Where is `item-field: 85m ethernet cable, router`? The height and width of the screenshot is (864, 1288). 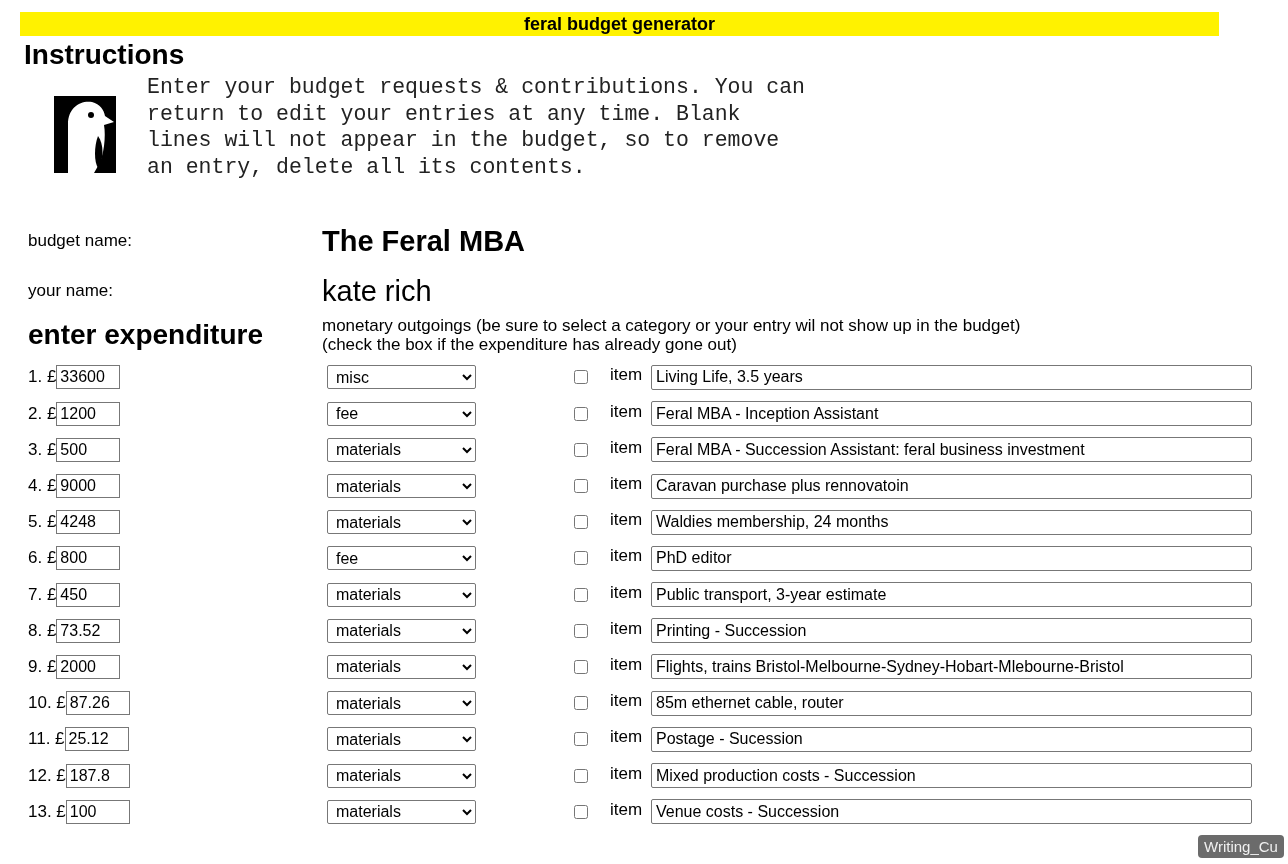 item-field: 85m ethernet cable, router is located at coordinates (951, 703).